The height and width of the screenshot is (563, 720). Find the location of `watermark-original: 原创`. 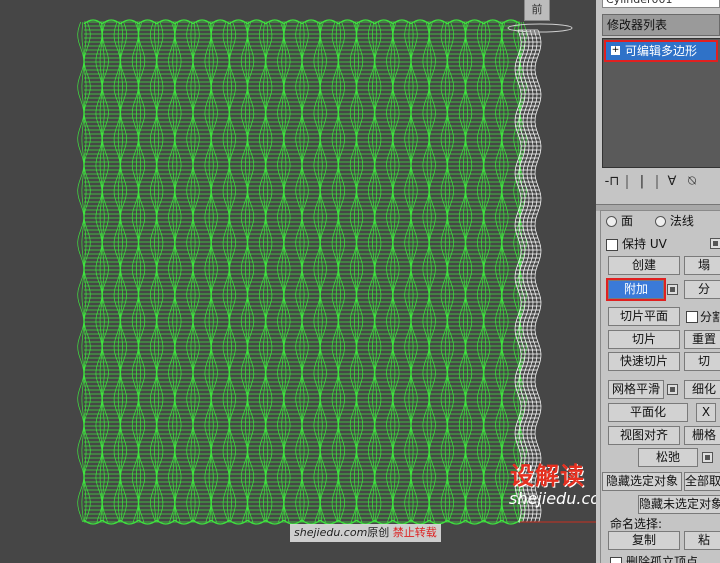

watermark-original: 原创 is located at coordinates (378, 532).